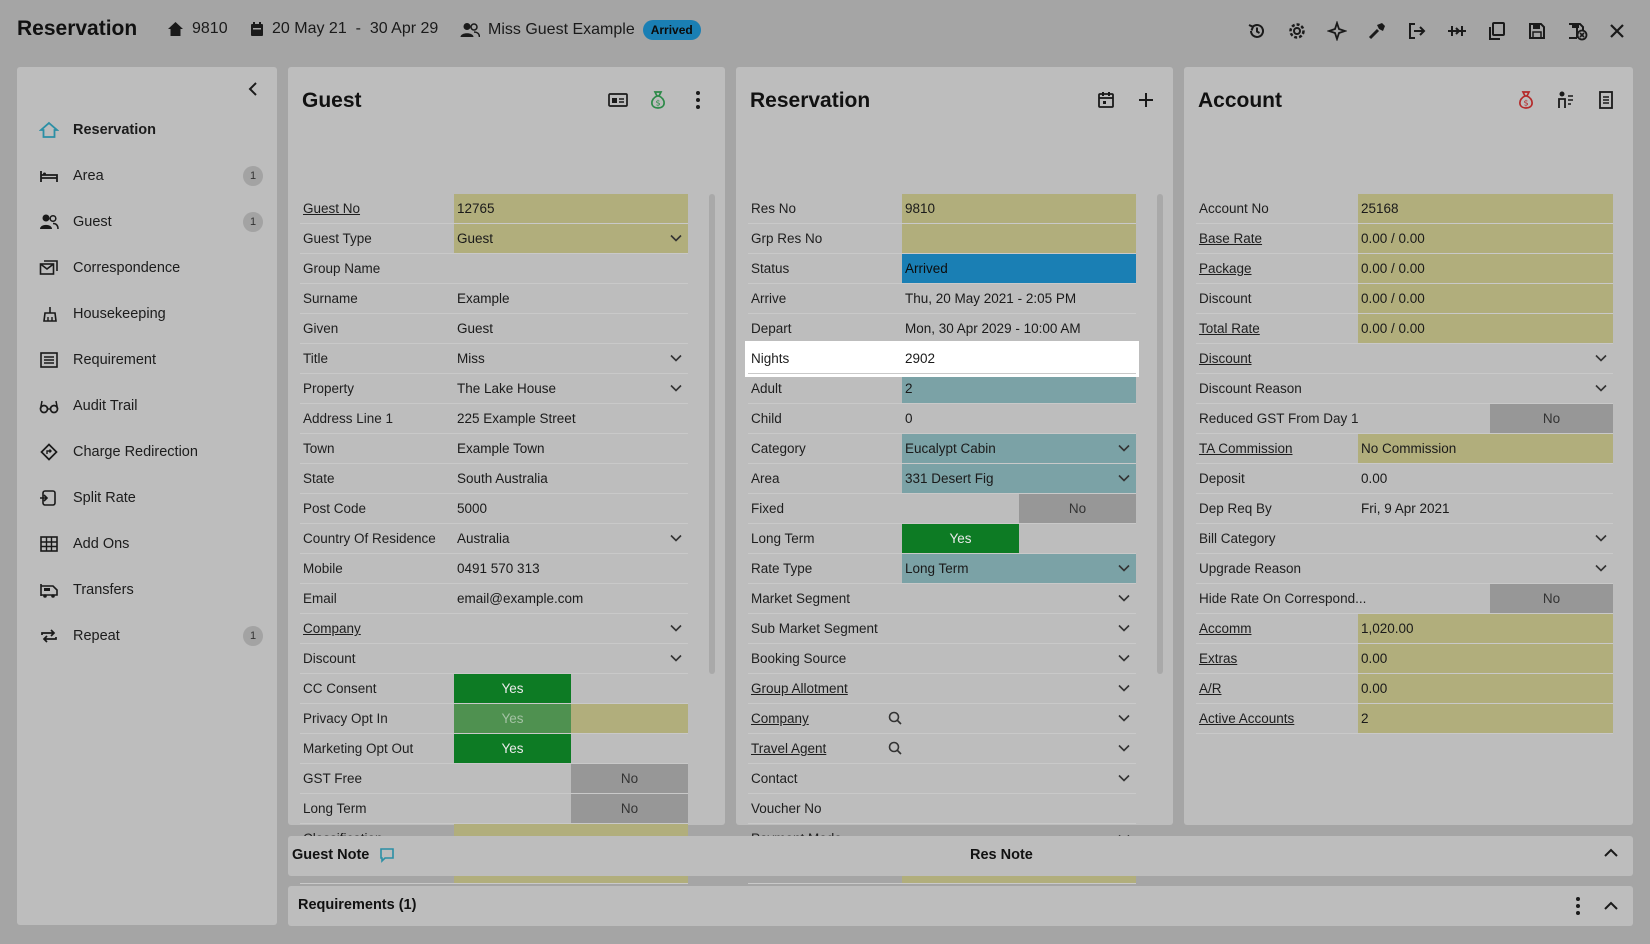  Describe the element at coordinates (1019, 298) in the screenshot. I see `arrive-field: Thu, 20 May 2021 - 2:05 PM` at that location.